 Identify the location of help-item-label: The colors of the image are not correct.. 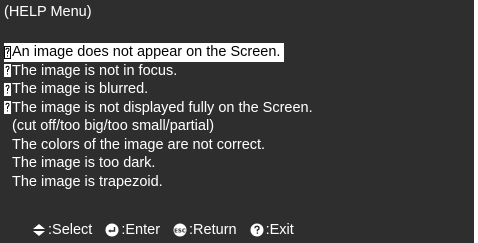
(139, 144).